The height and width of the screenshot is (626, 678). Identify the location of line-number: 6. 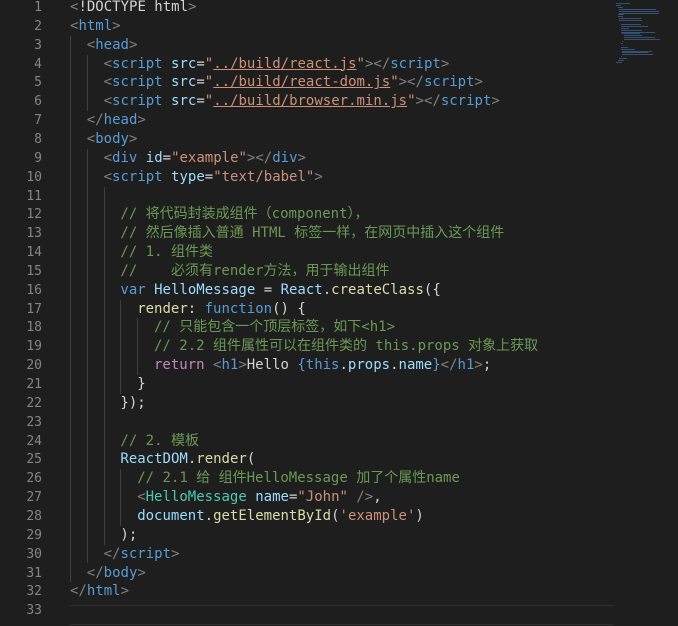
(38, 102).